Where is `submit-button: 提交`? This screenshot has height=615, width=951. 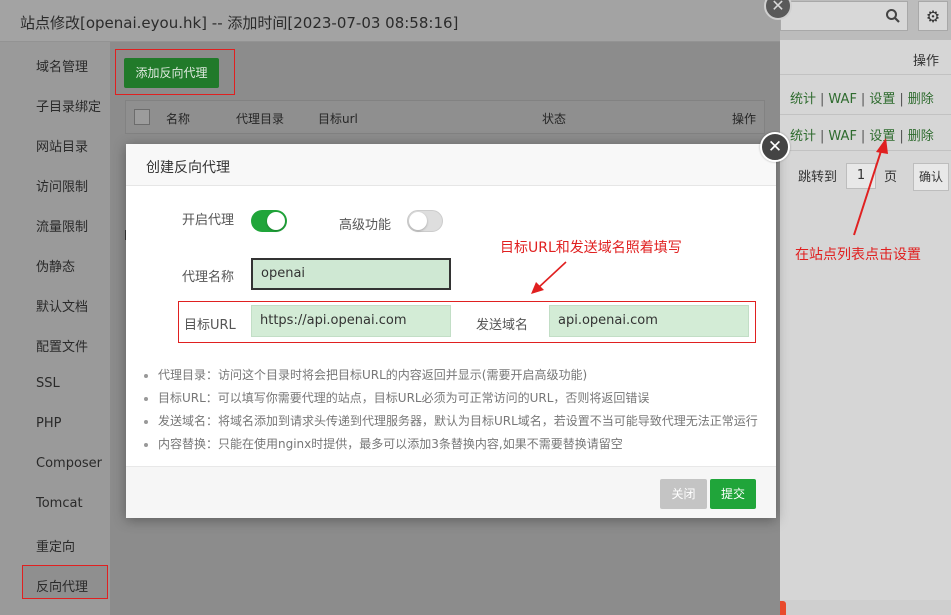 submit-button: 提交 is located at coordinates (733, 494).